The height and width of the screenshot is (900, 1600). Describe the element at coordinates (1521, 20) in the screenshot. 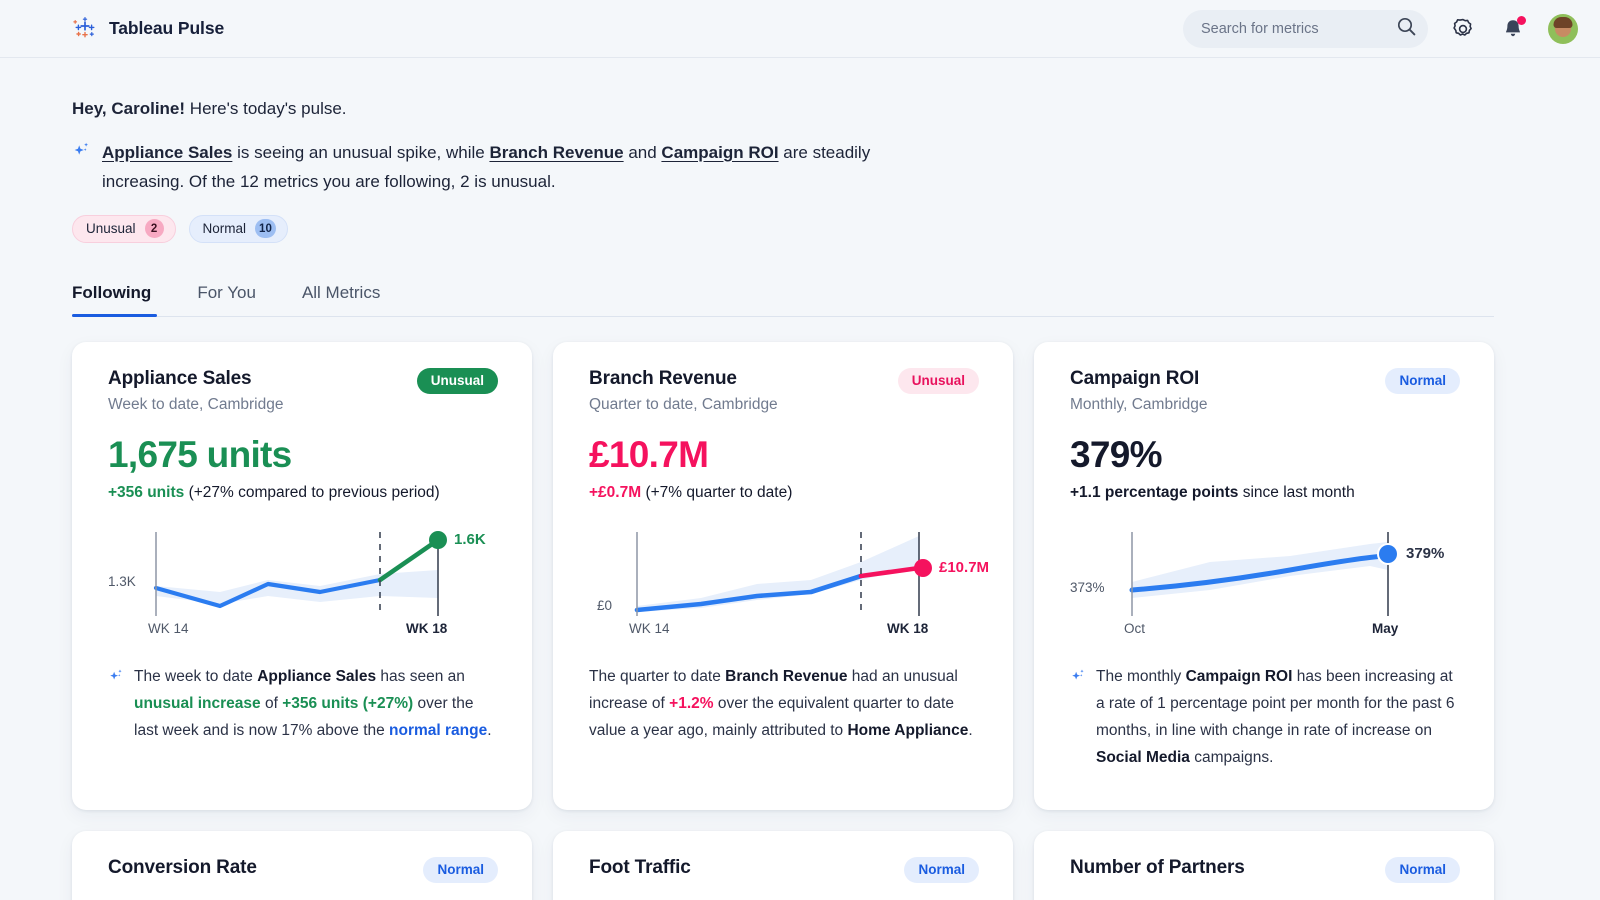

I see `notification-dot` at that location.